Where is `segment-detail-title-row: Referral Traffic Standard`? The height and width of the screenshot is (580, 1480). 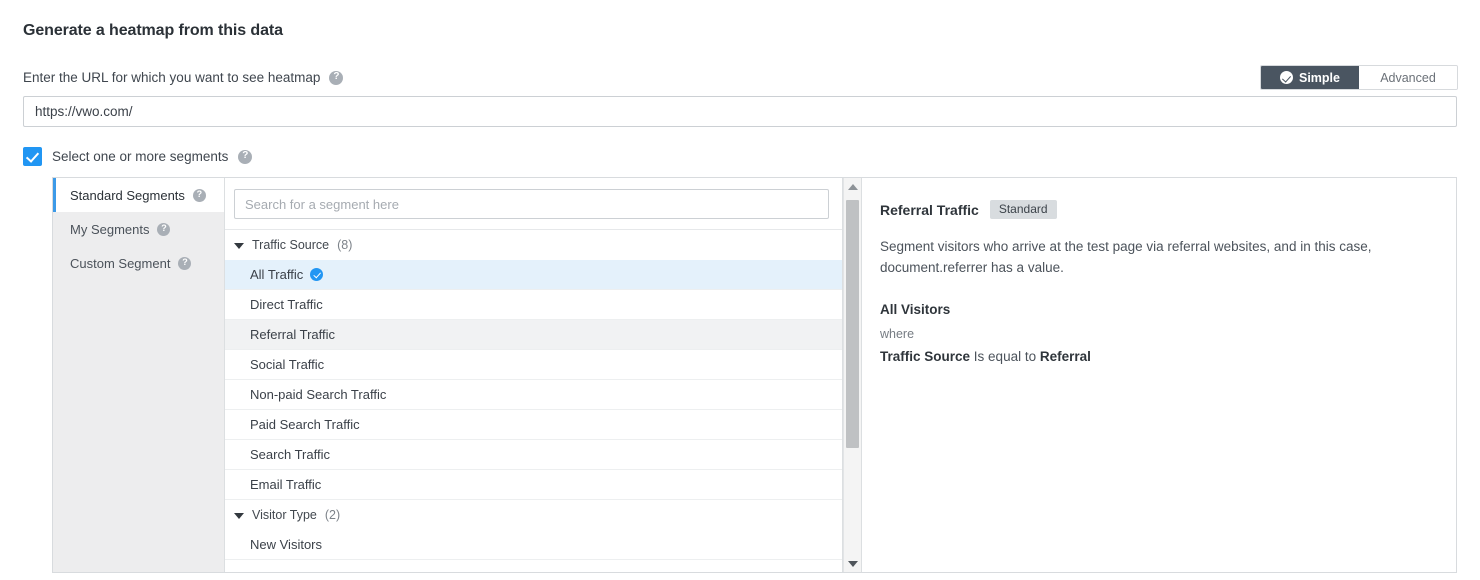
segment-detail-title-row: Referral Traffic Standard is located at coordinates (1156, 209).